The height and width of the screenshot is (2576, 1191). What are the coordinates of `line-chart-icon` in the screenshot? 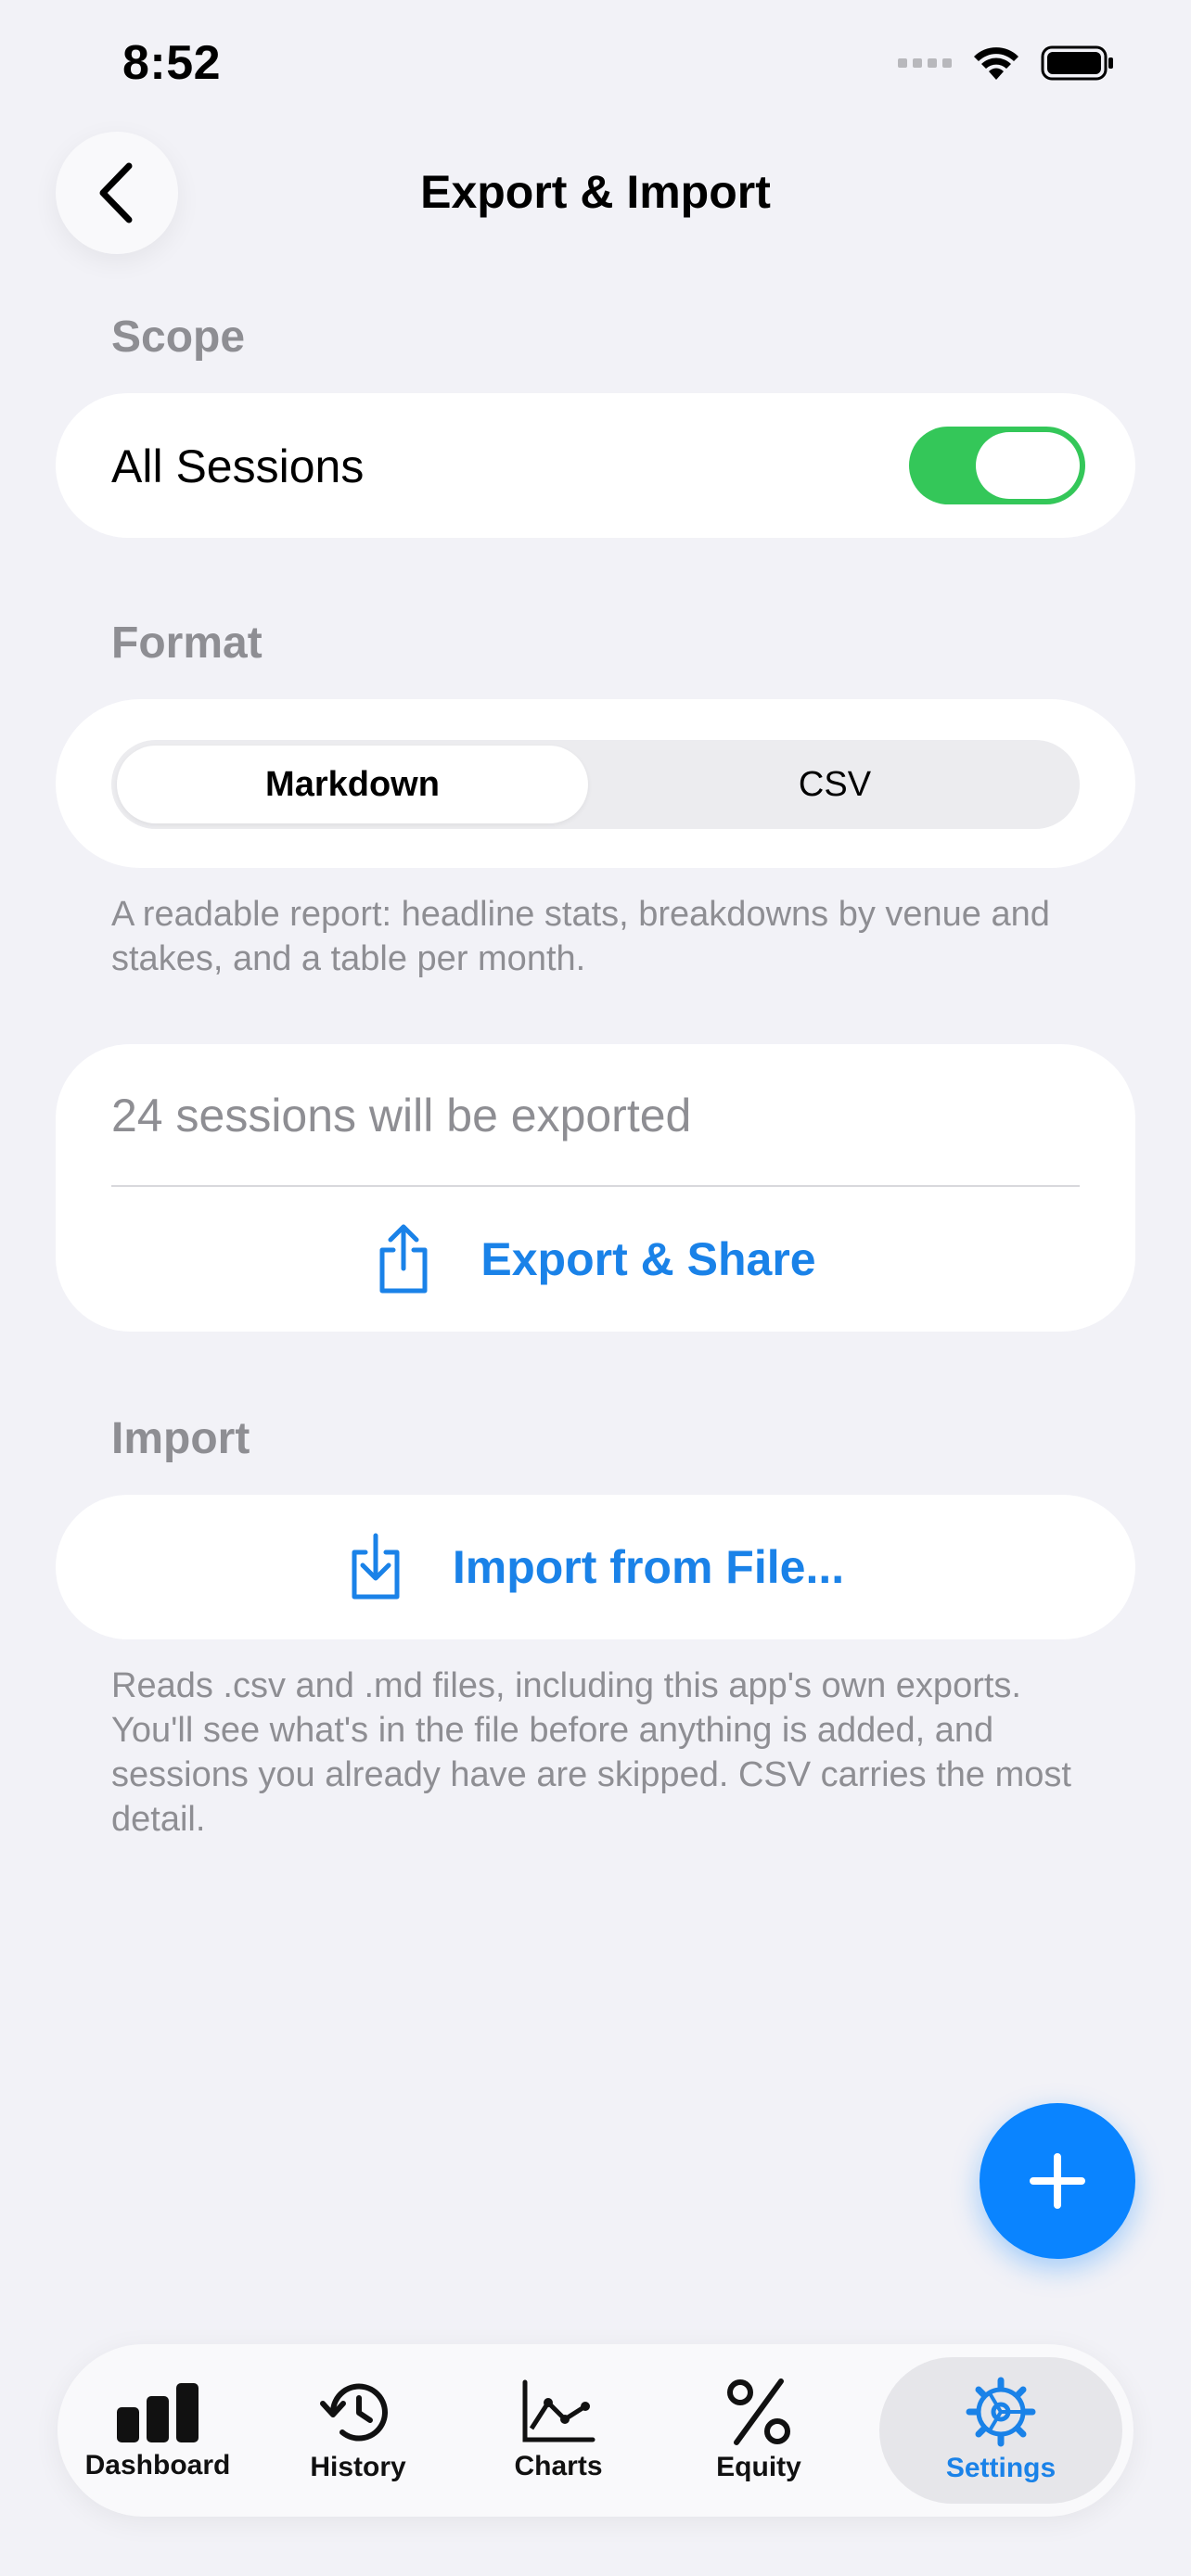 It's located at (559, 2410).